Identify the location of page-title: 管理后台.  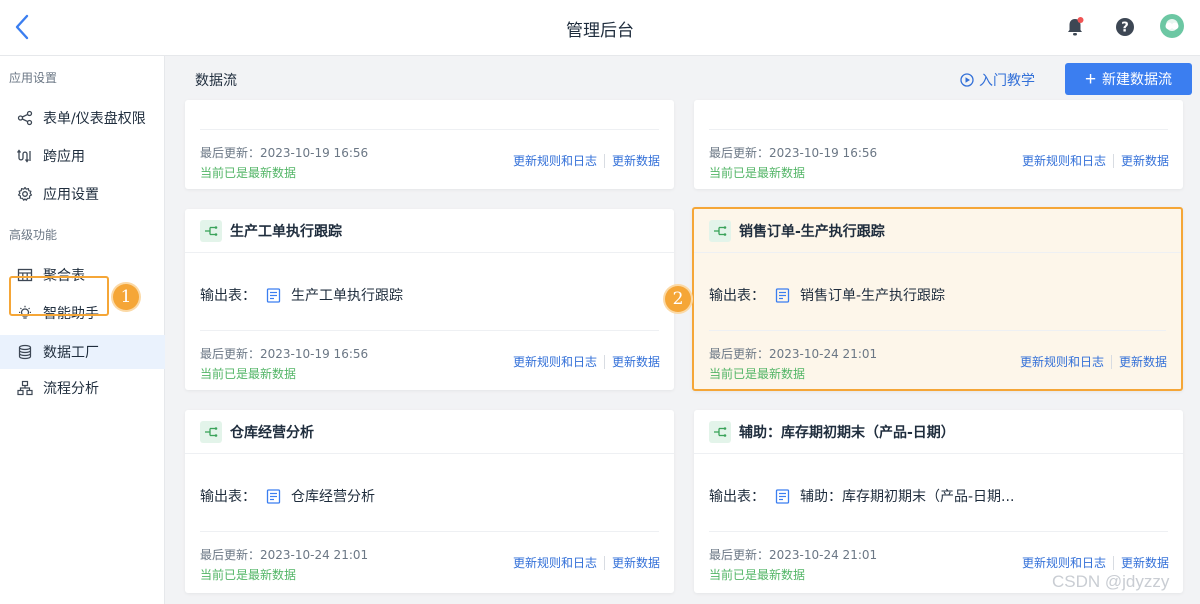
(600, 31).